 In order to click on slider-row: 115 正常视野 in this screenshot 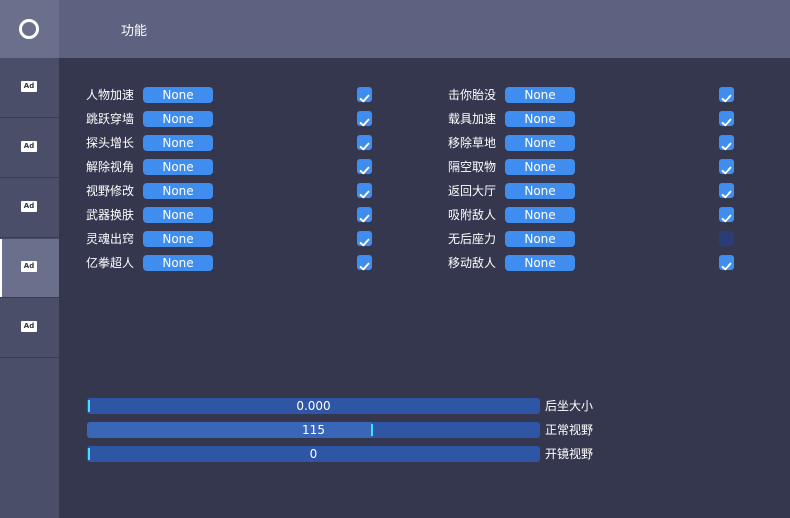, I will do `click(424, 430)`.